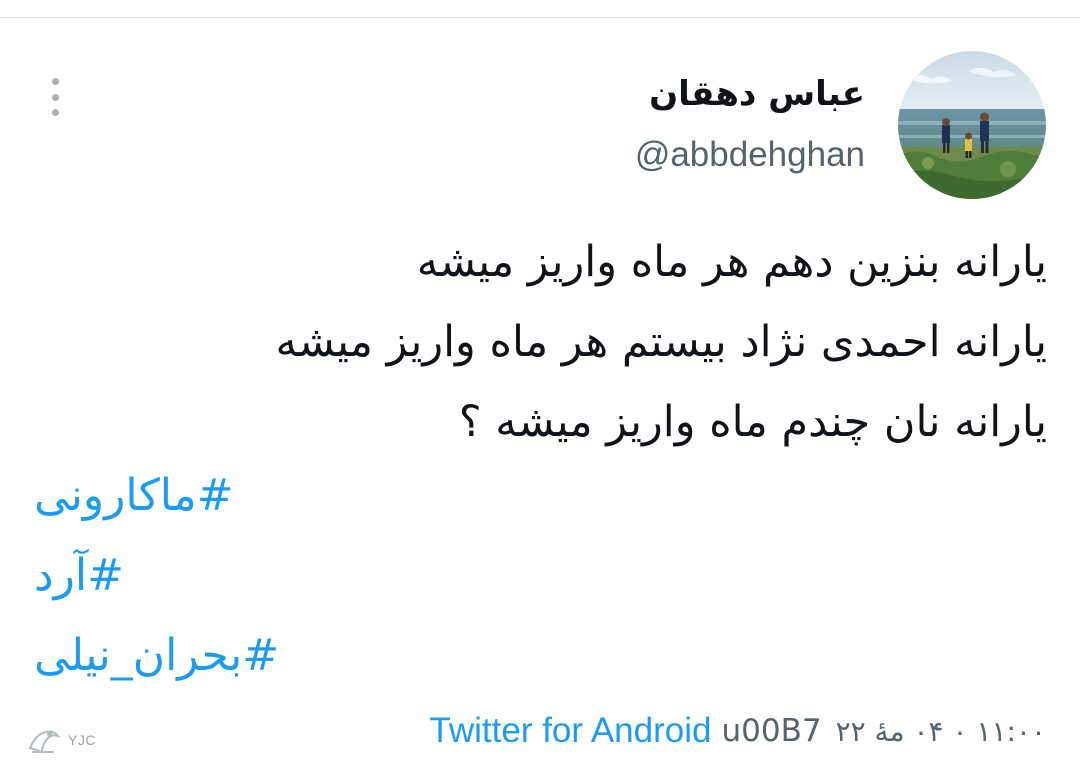 The height and width of the screenshot is (782, 1080). What do you see at coordinates (941, 731) in the screenshot?
I see `tweet-timestamp: ۱۱:۰۰ ۰ ۰۴ مۀ ۲۲` at bounding box center [941, 731].